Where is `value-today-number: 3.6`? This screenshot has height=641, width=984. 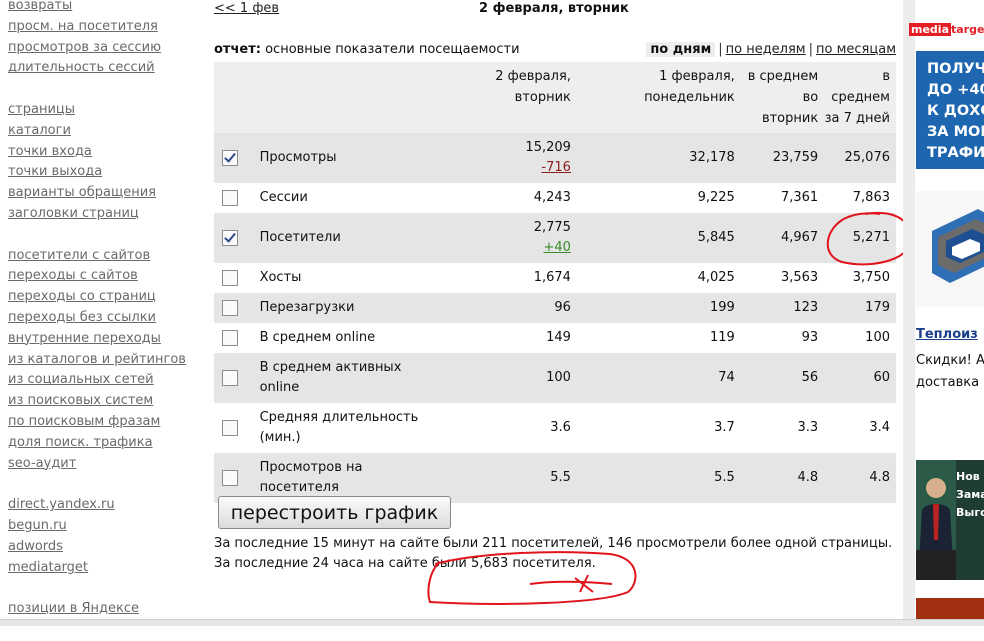
value-today-number: 3.6 is located at coordinates (560, 427).